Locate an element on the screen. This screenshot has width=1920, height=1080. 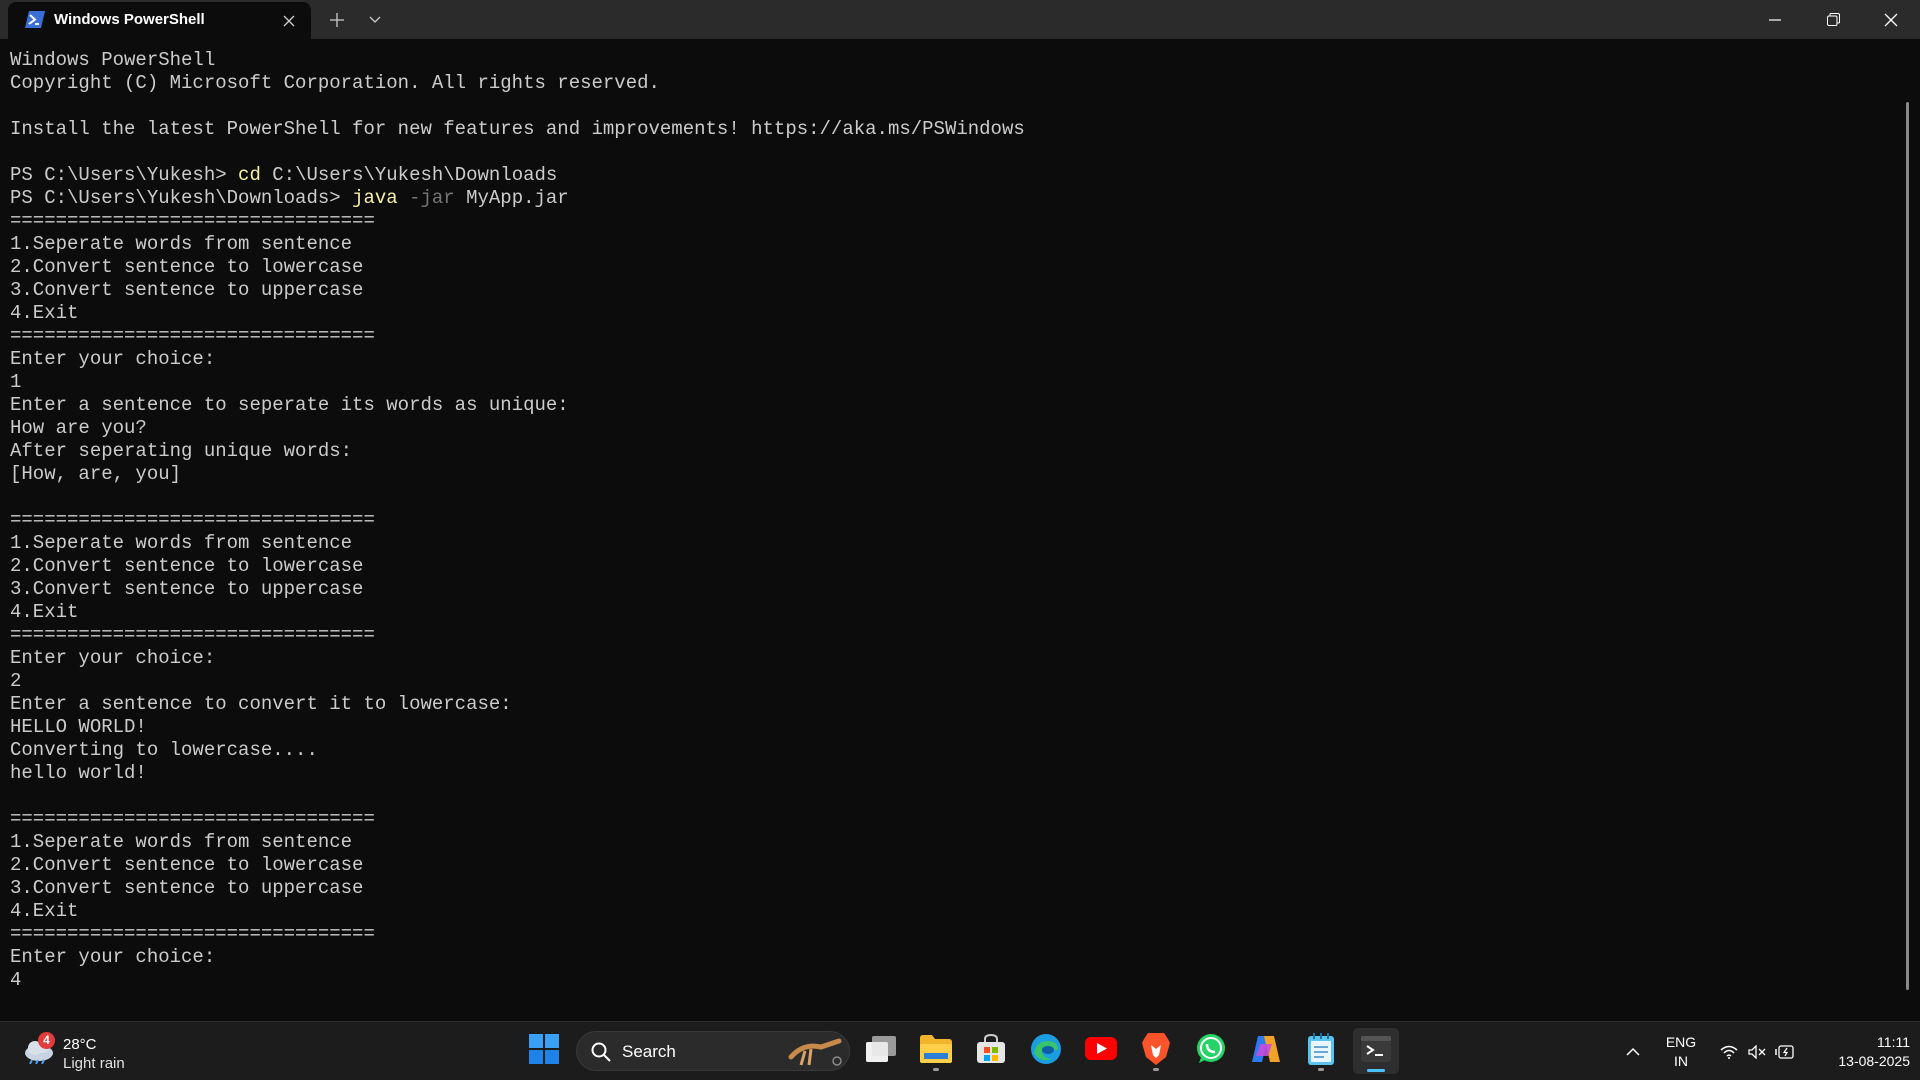
show-hidden-icons-chevron-up-icon is located at coordinates (1633, 1051).